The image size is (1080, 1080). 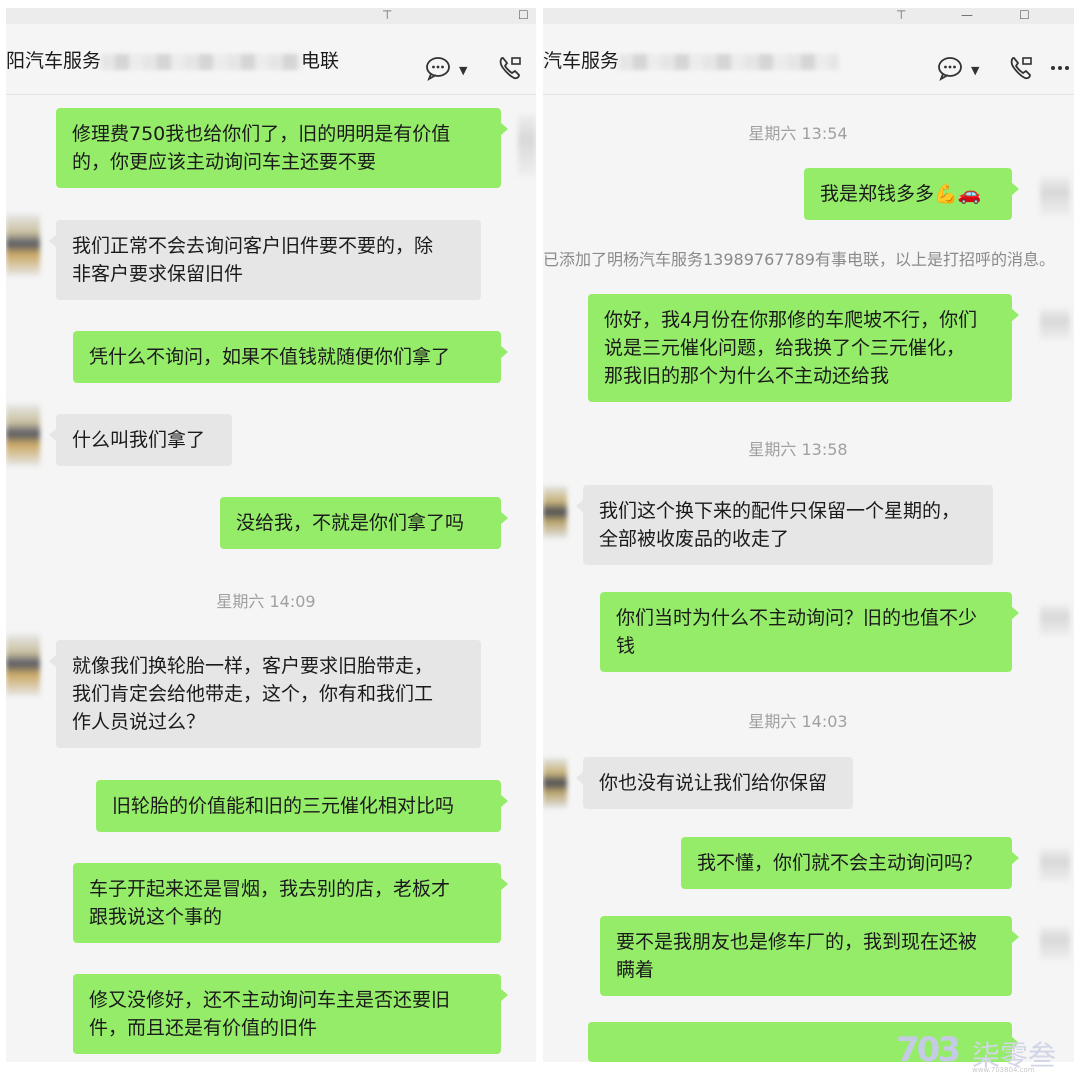 I want to click on message-outgoing: 修理费750我也给你们了，旧的明明是有价值 的，你更应该主动询问车主还要不要, so click(x=282, y=148).